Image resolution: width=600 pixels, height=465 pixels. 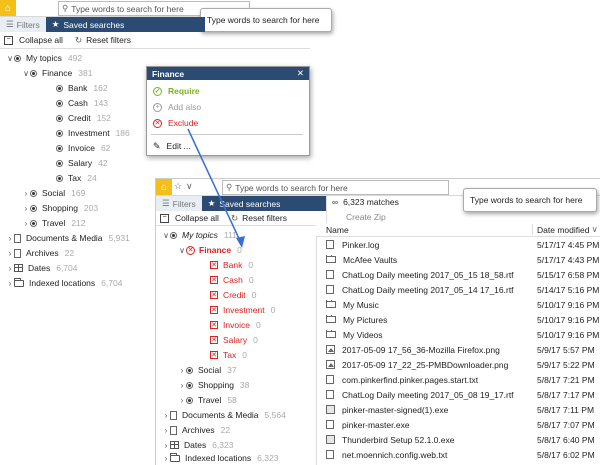 I want to click on arrow-head, so click(x=240, y=242).